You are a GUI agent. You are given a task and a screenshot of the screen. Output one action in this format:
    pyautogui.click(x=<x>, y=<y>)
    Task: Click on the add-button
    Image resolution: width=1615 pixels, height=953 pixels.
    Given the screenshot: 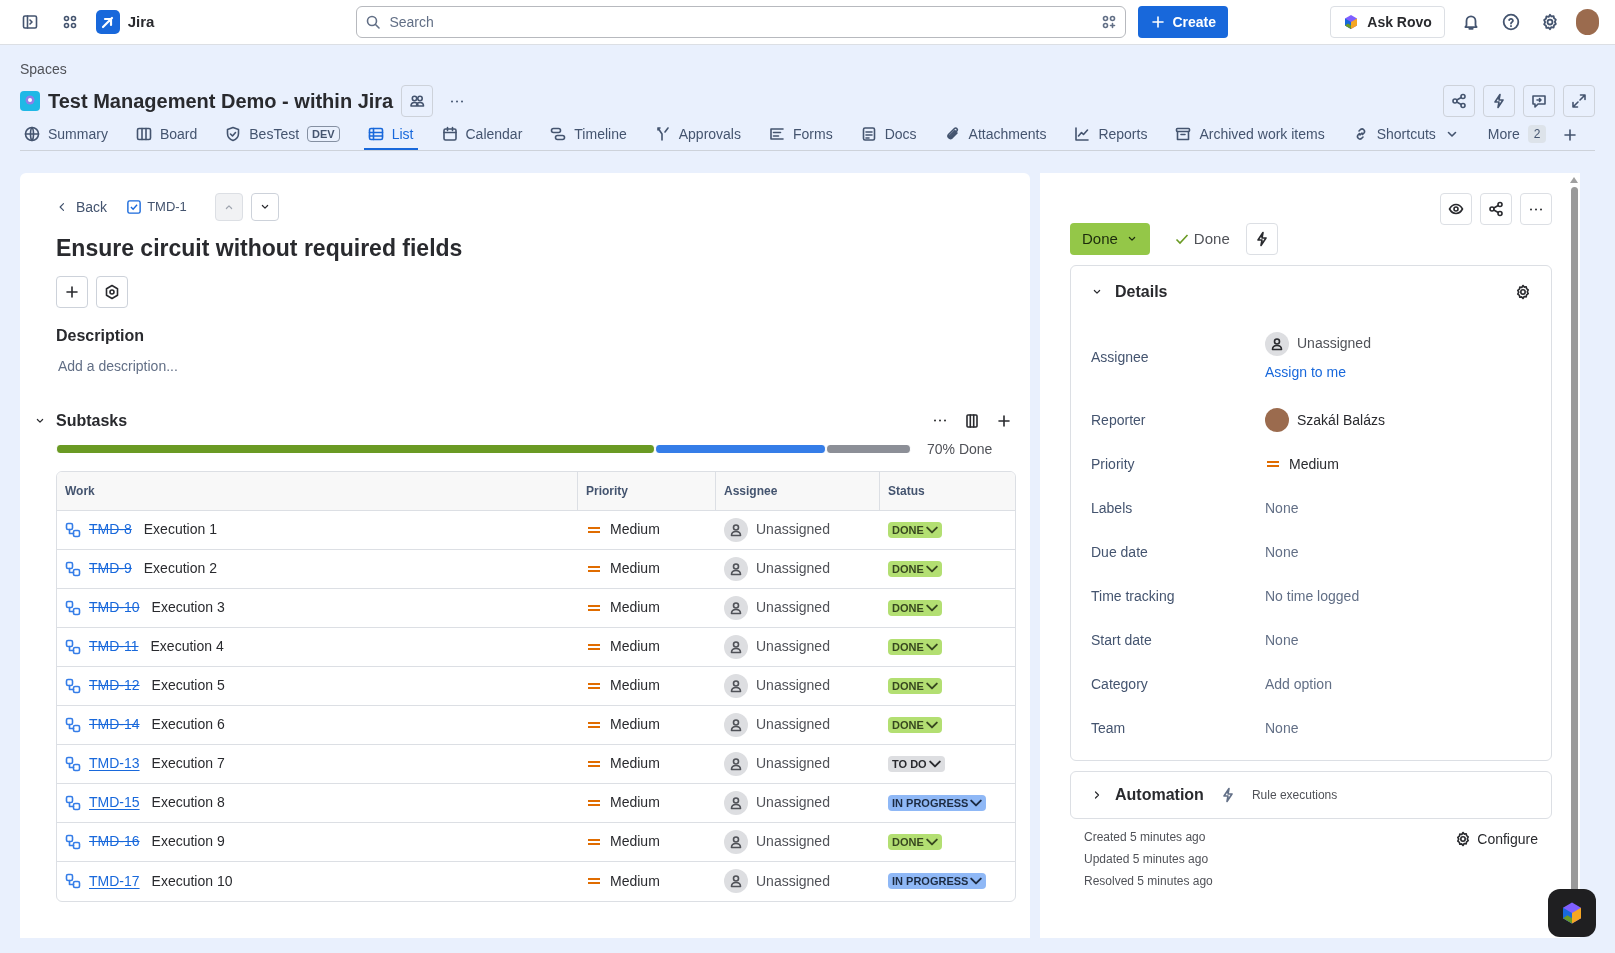 What is the action you would take?
    pyautogui.click(x=72, y=291)
    